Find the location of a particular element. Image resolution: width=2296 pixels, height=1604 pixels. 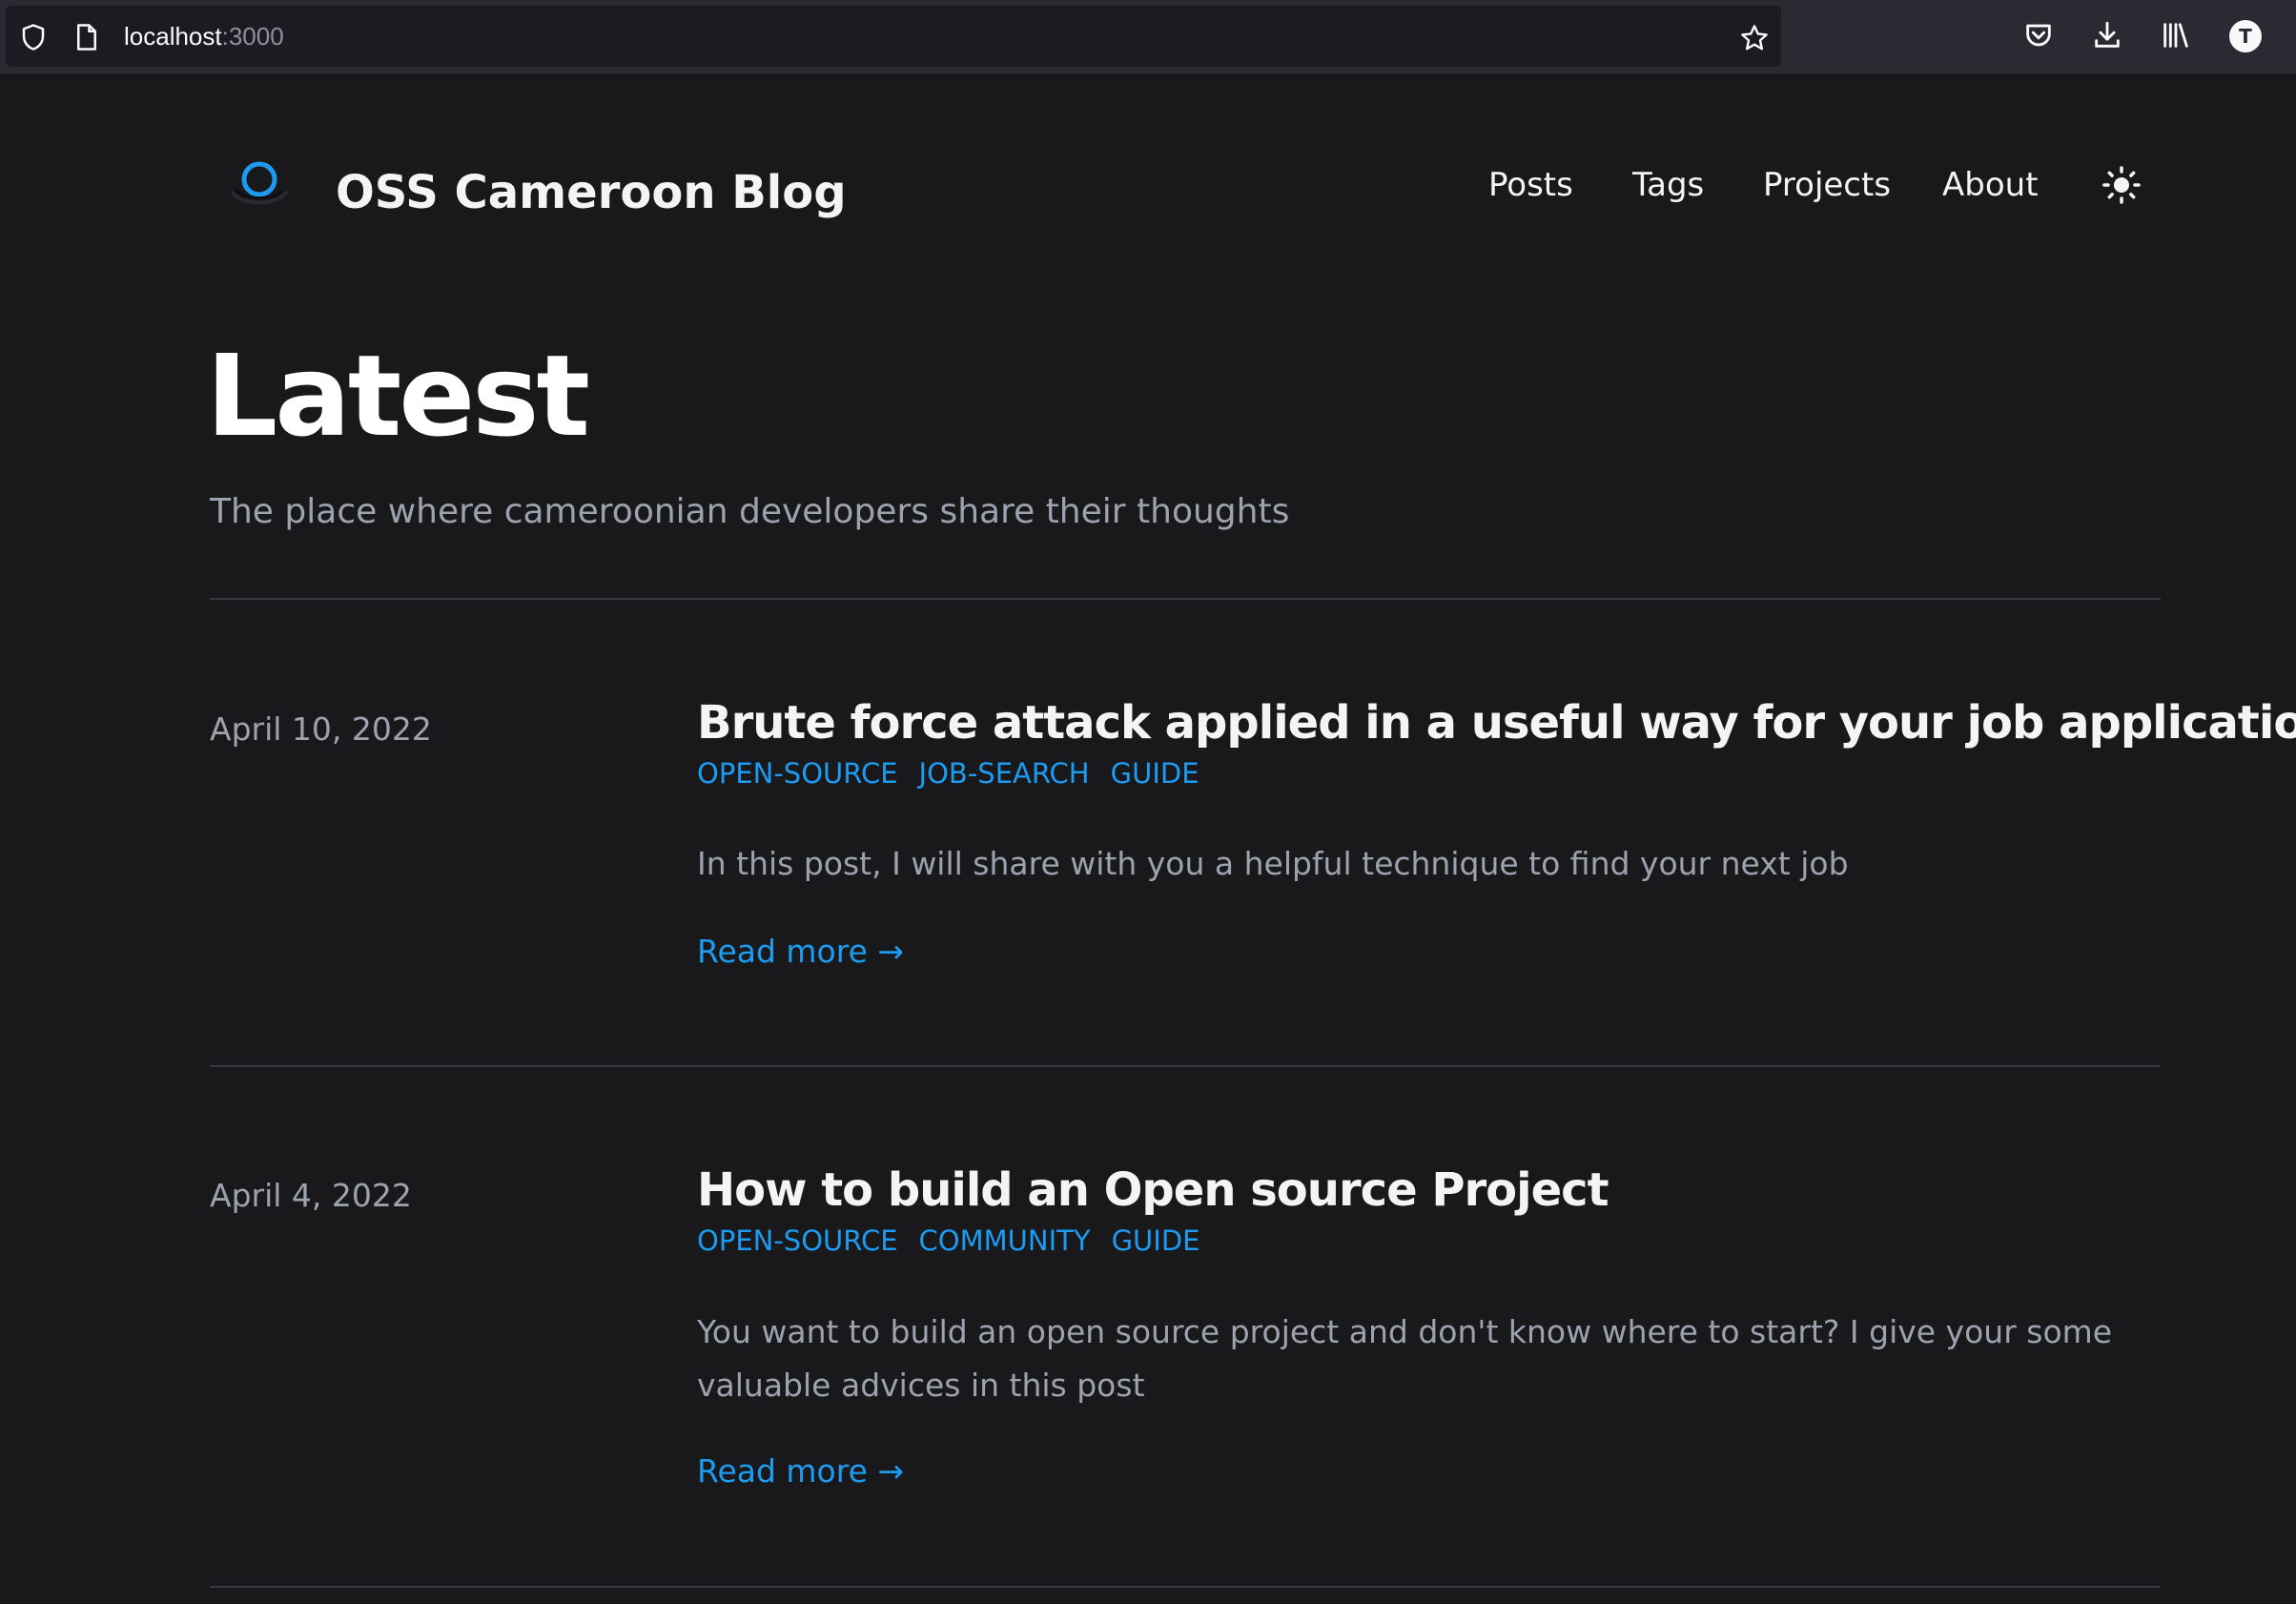

bookmark-star-icon is located at coordinates (1755, 38).